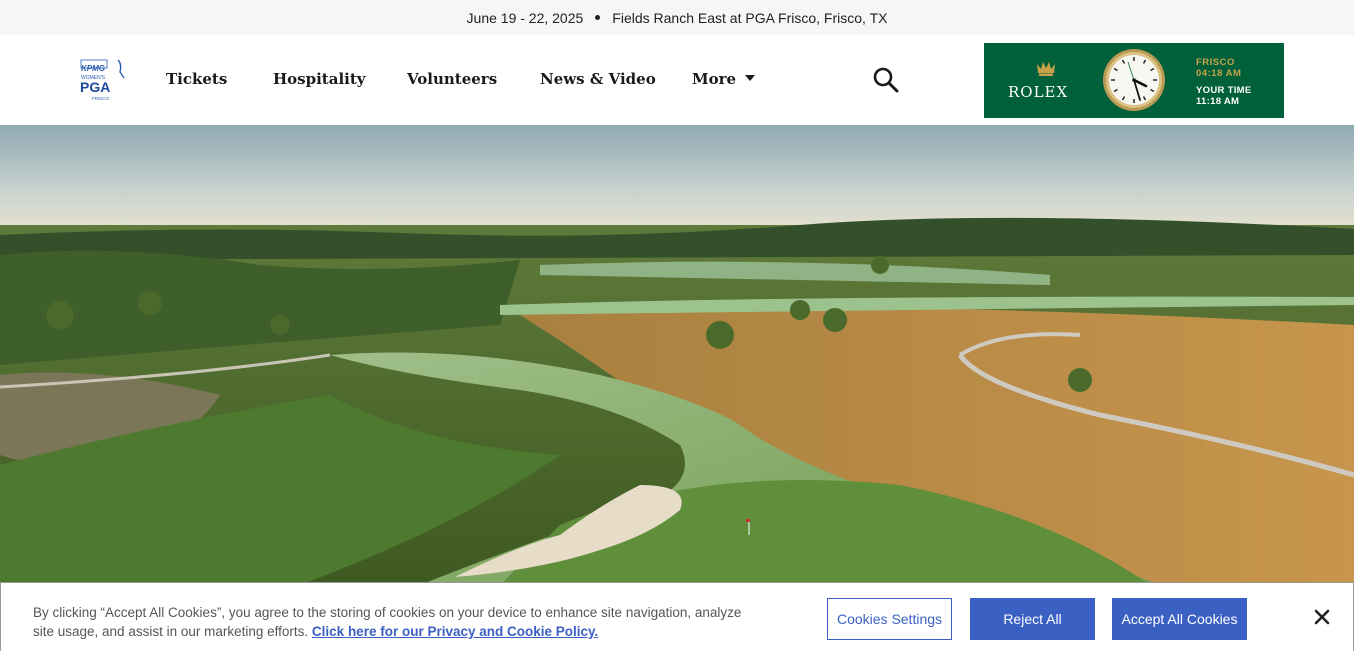  I want to click on cookies-settings-button: Cookies Settings, so click(889, 619).